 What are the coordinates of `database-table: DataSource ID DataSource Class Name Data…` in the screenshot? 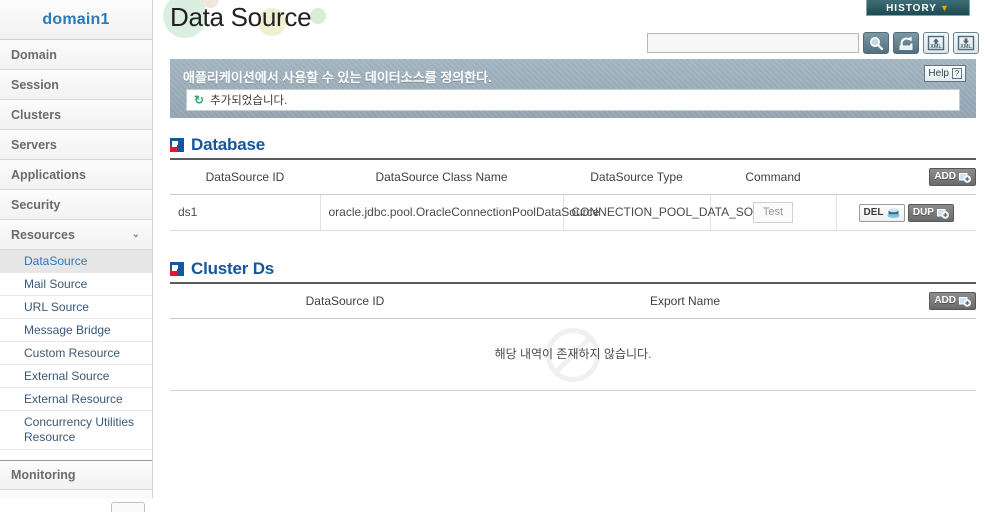 It's located at (573, 194).